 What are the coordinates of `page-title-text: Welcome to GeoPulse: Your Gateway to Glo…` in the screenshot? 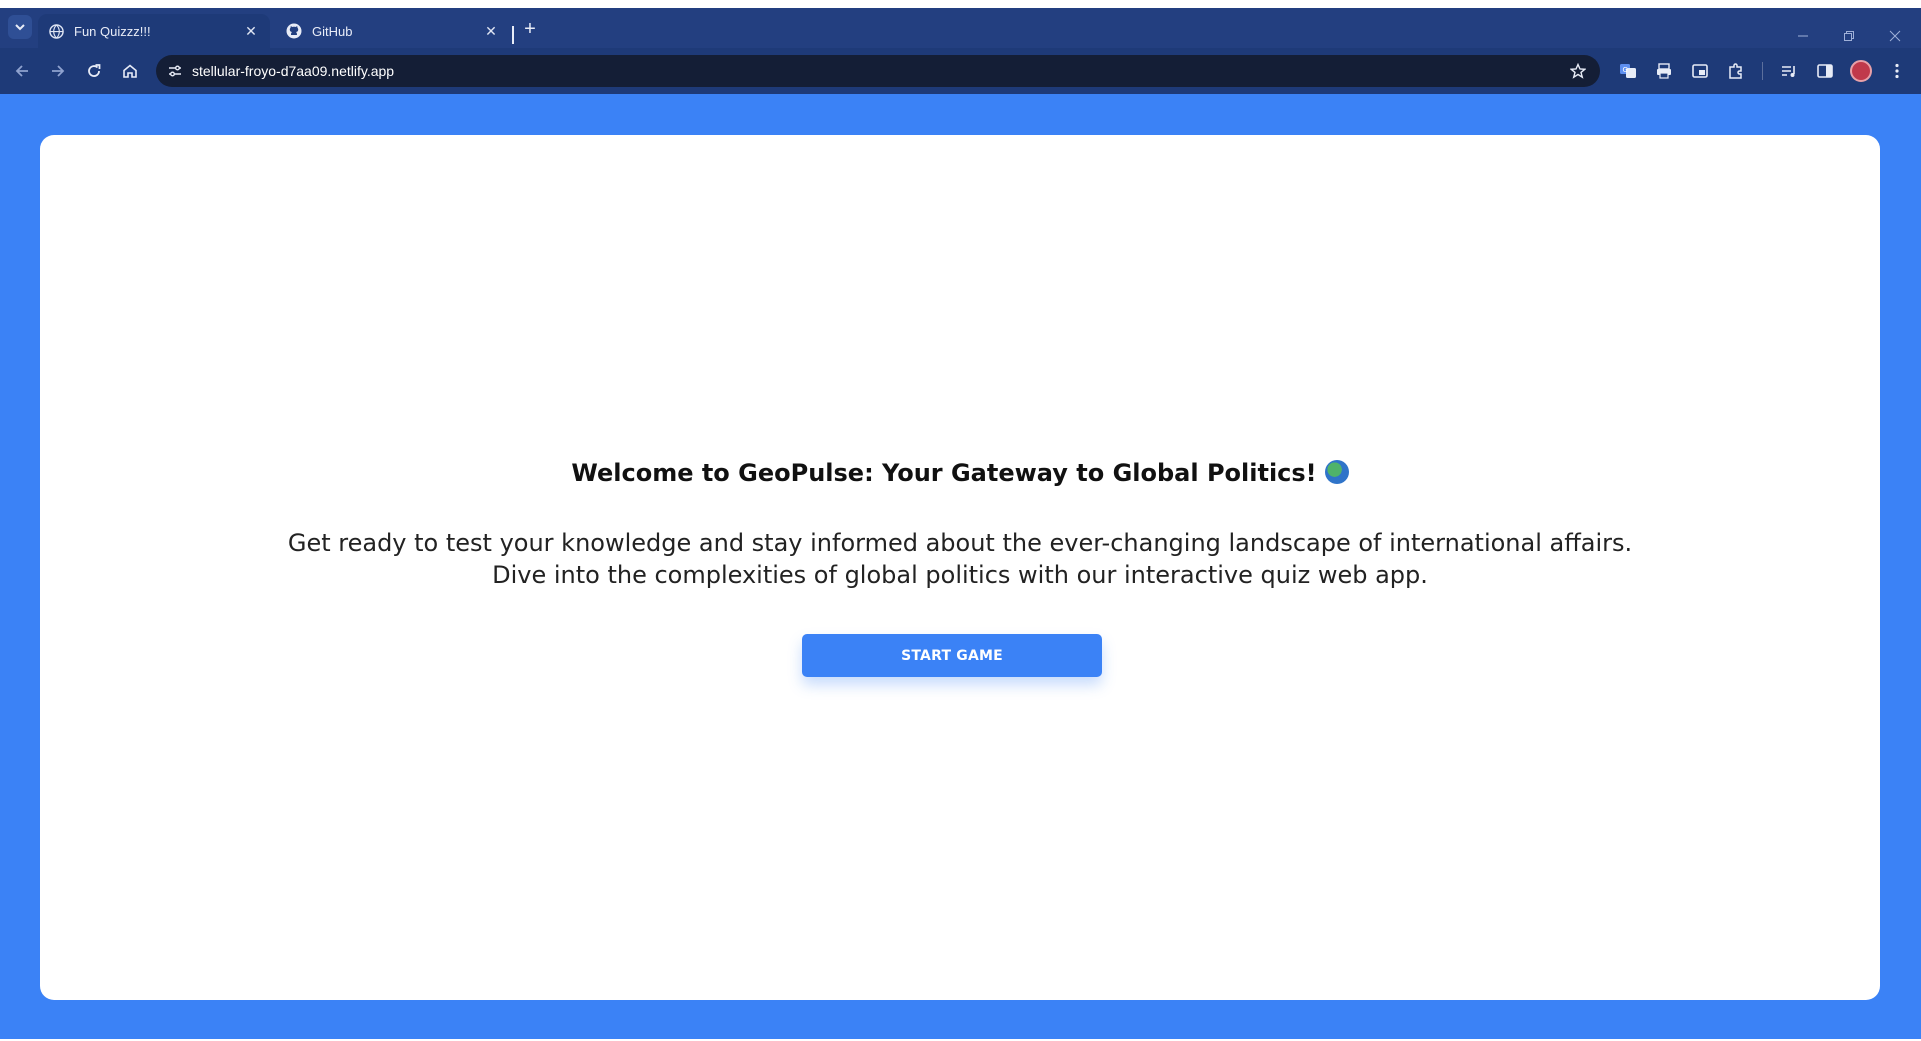 It's located at (944, 473).